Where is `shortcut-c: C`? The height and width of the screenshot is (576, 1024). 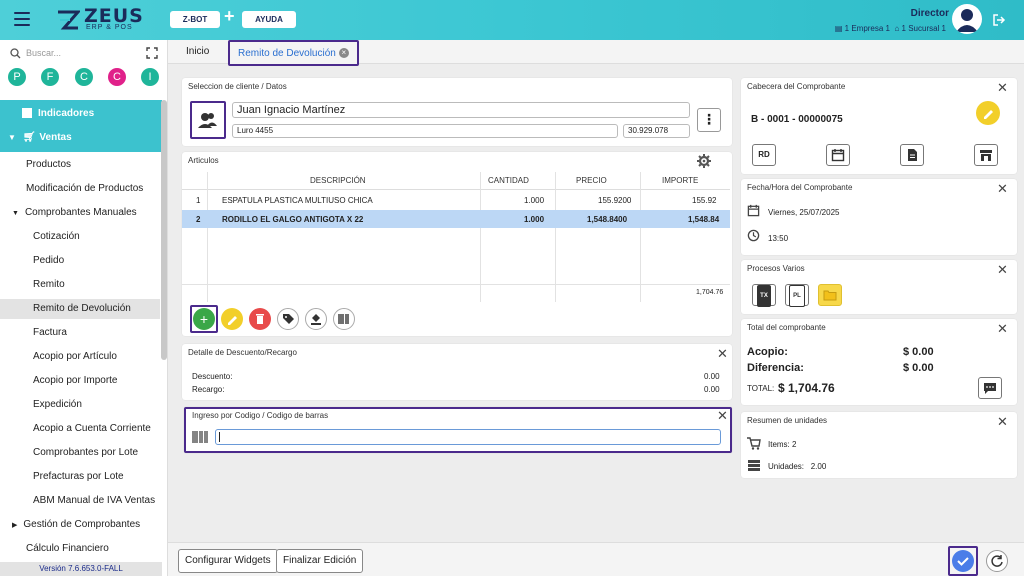 shortcut-c: C is located at coordinates (84, 77).